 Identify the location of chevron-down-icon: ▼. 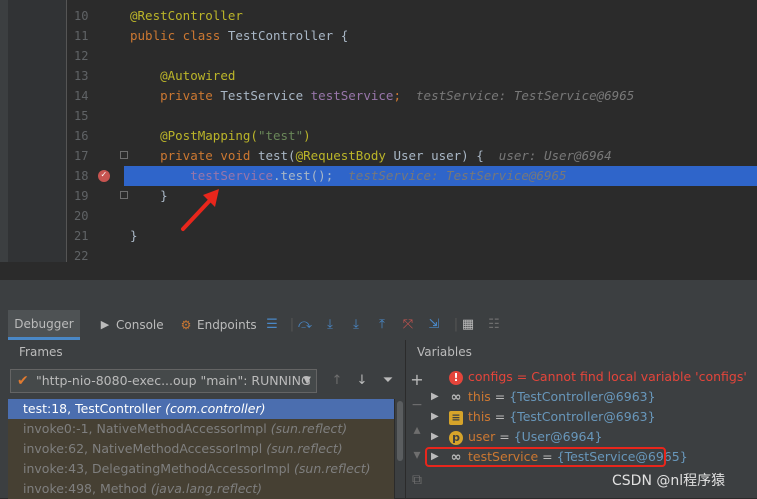
(307, 380).